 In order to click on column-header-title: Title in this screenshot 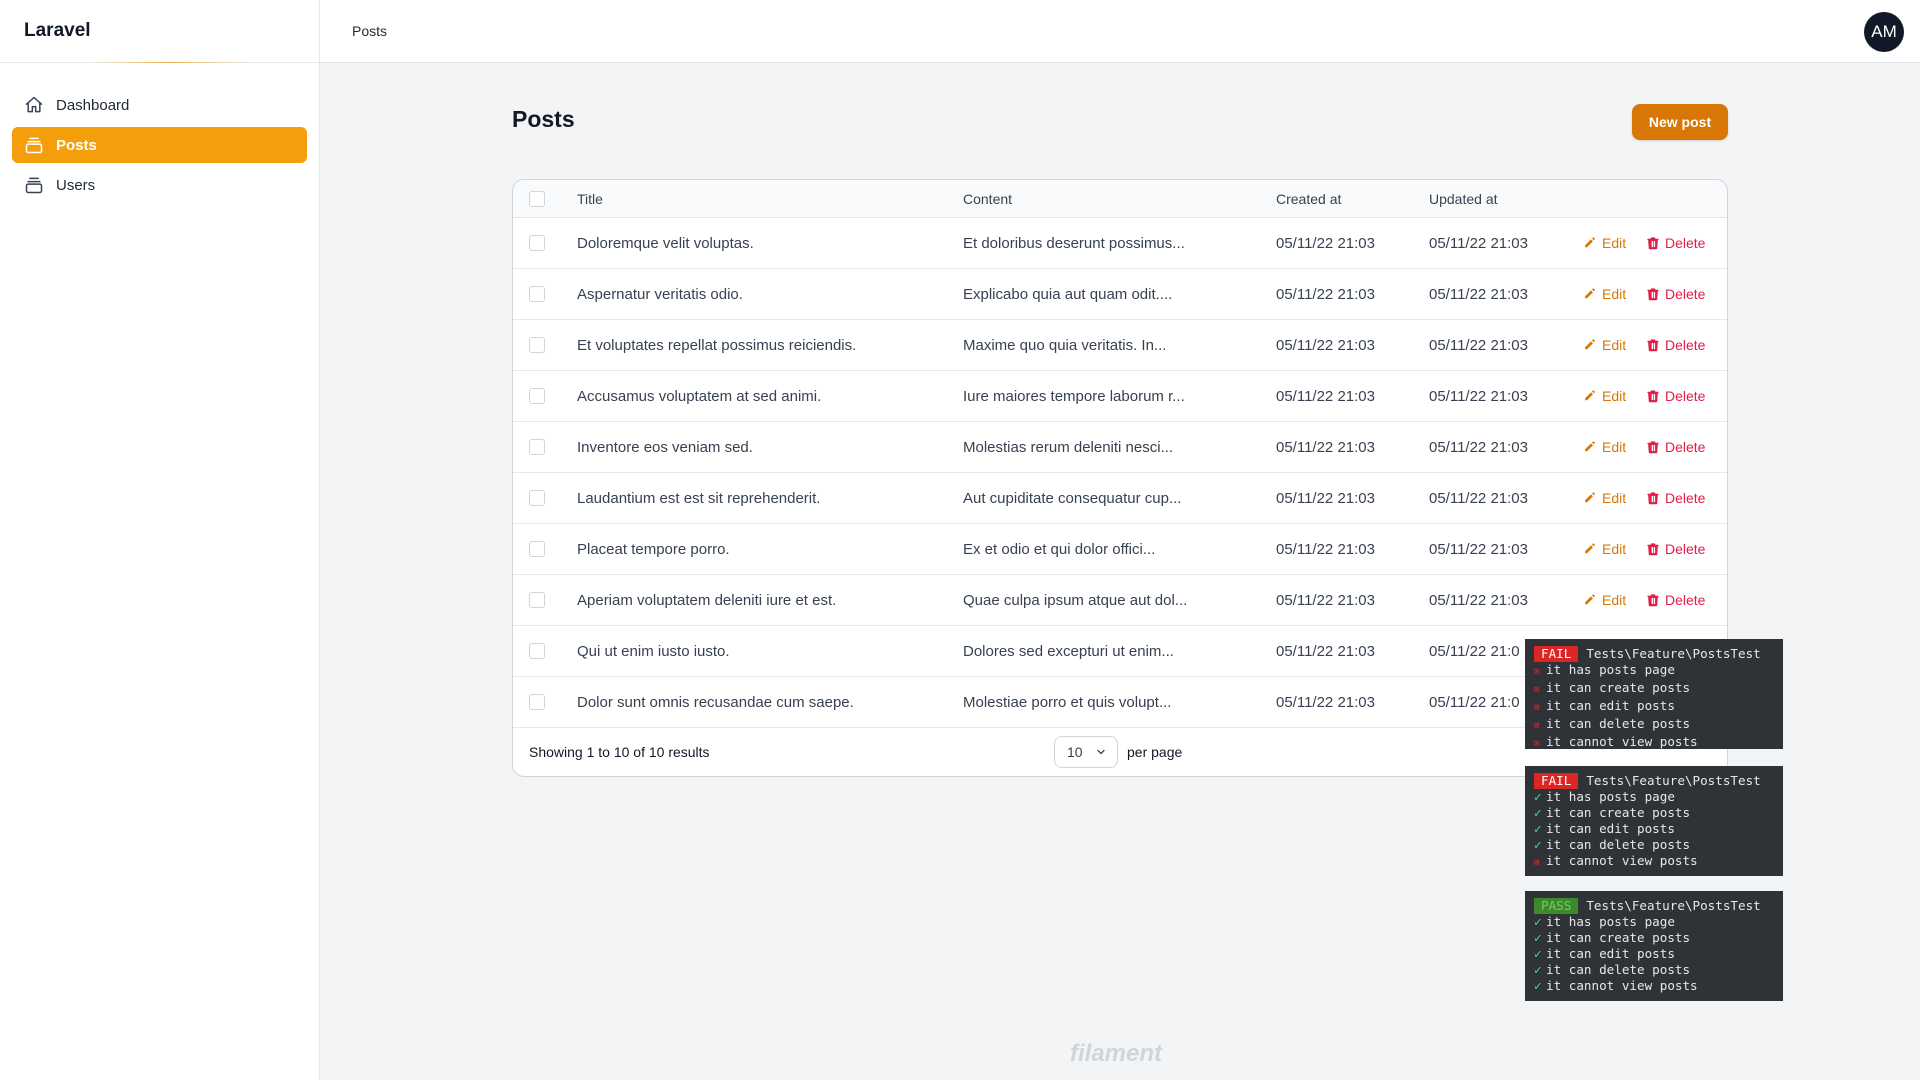, I will do `click(590, 198)`.